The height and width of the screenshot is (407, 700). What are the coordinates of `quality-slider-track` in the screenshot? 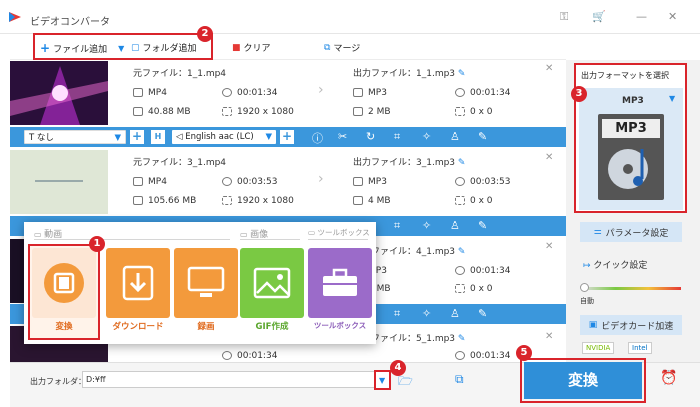 It's located at (632, 288).